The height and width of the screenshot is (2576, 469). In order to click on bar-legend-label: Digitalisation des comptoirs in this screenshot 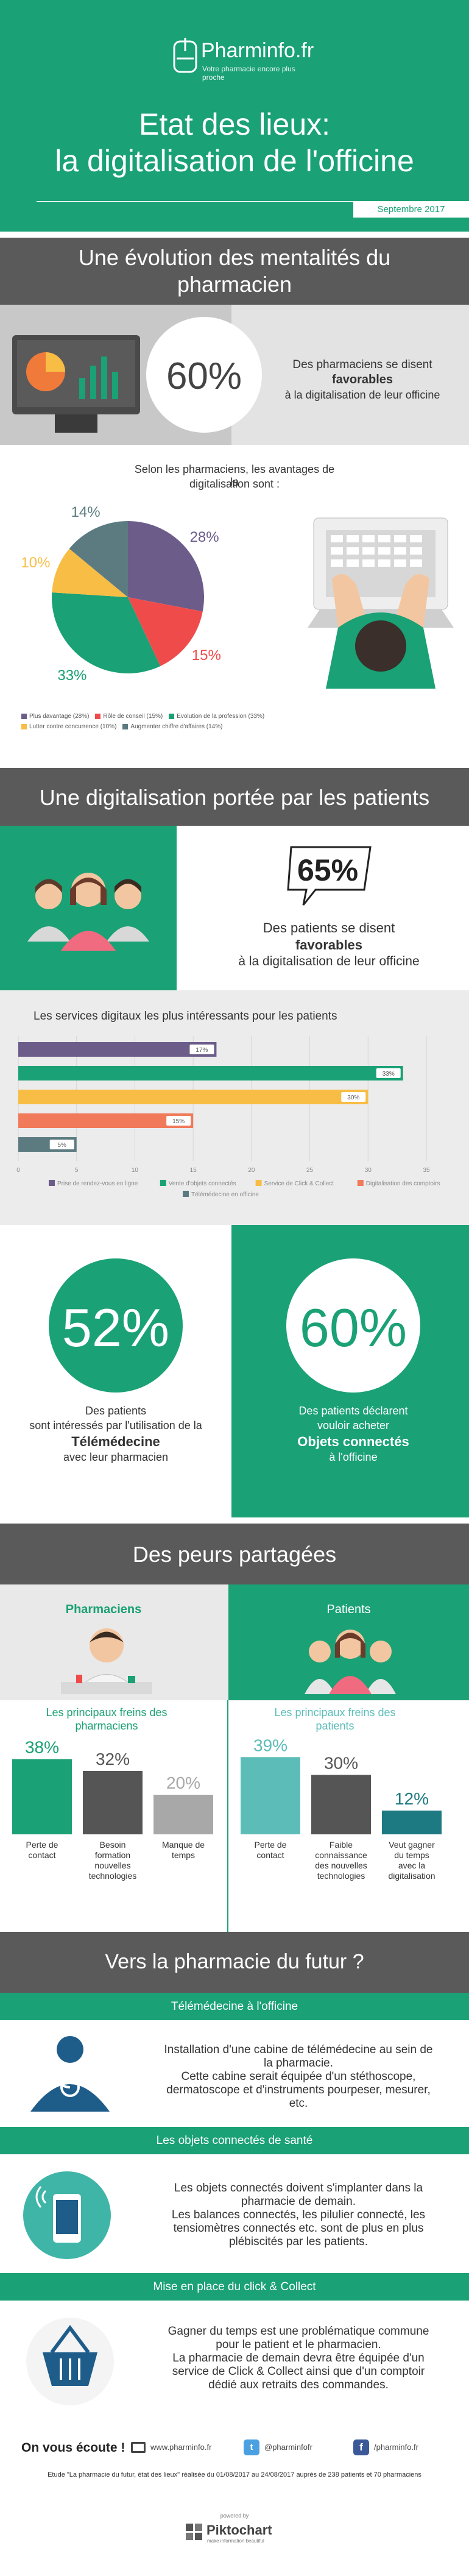, I will do `click(403, 1184)`.